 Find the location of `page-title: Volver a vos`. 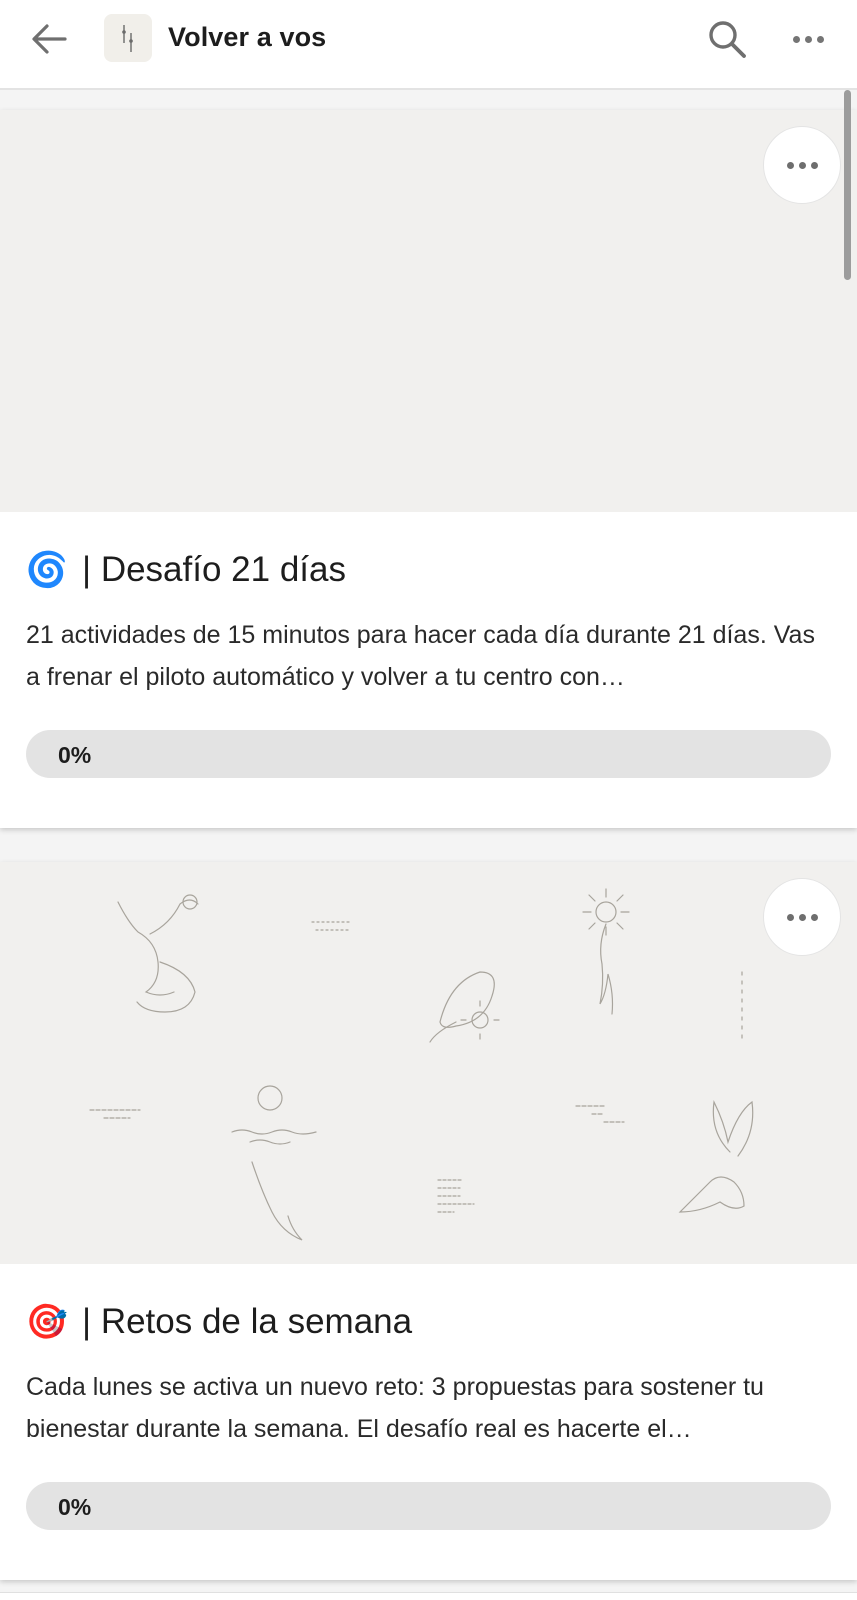

page-title: Volver a vos is located at coordinates (247, 37).